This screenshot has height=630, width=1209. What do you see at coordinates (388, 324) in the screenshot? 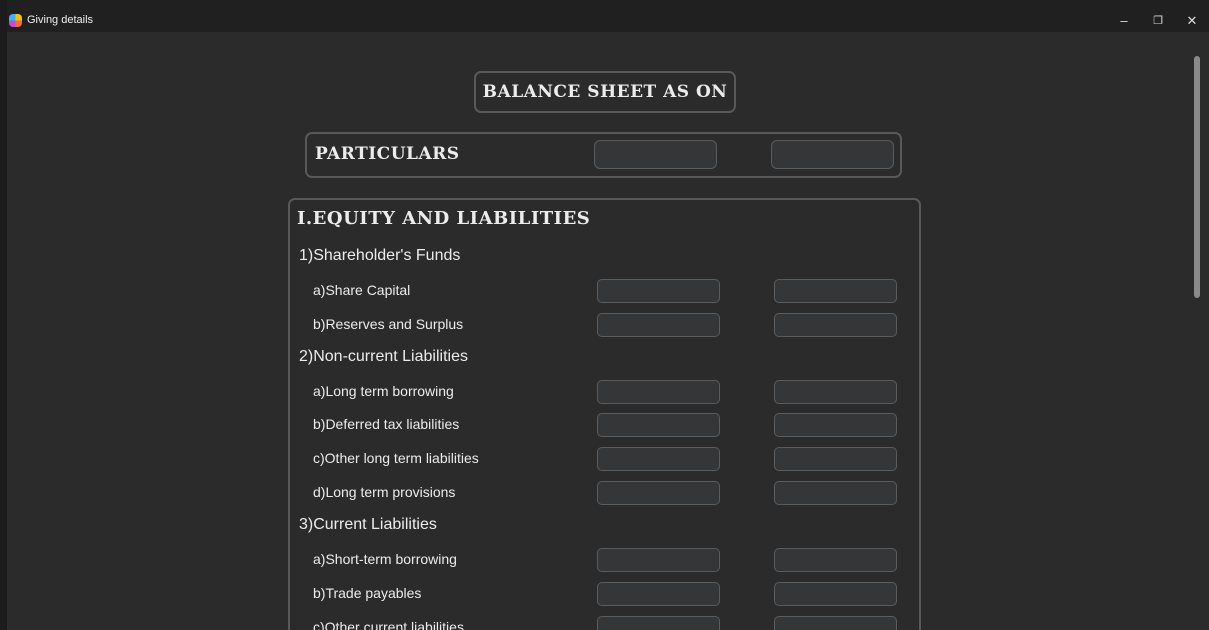
I see `row-label-reserves-surplus: b)Reserves and Surplus` at bounding box center [388, 324].